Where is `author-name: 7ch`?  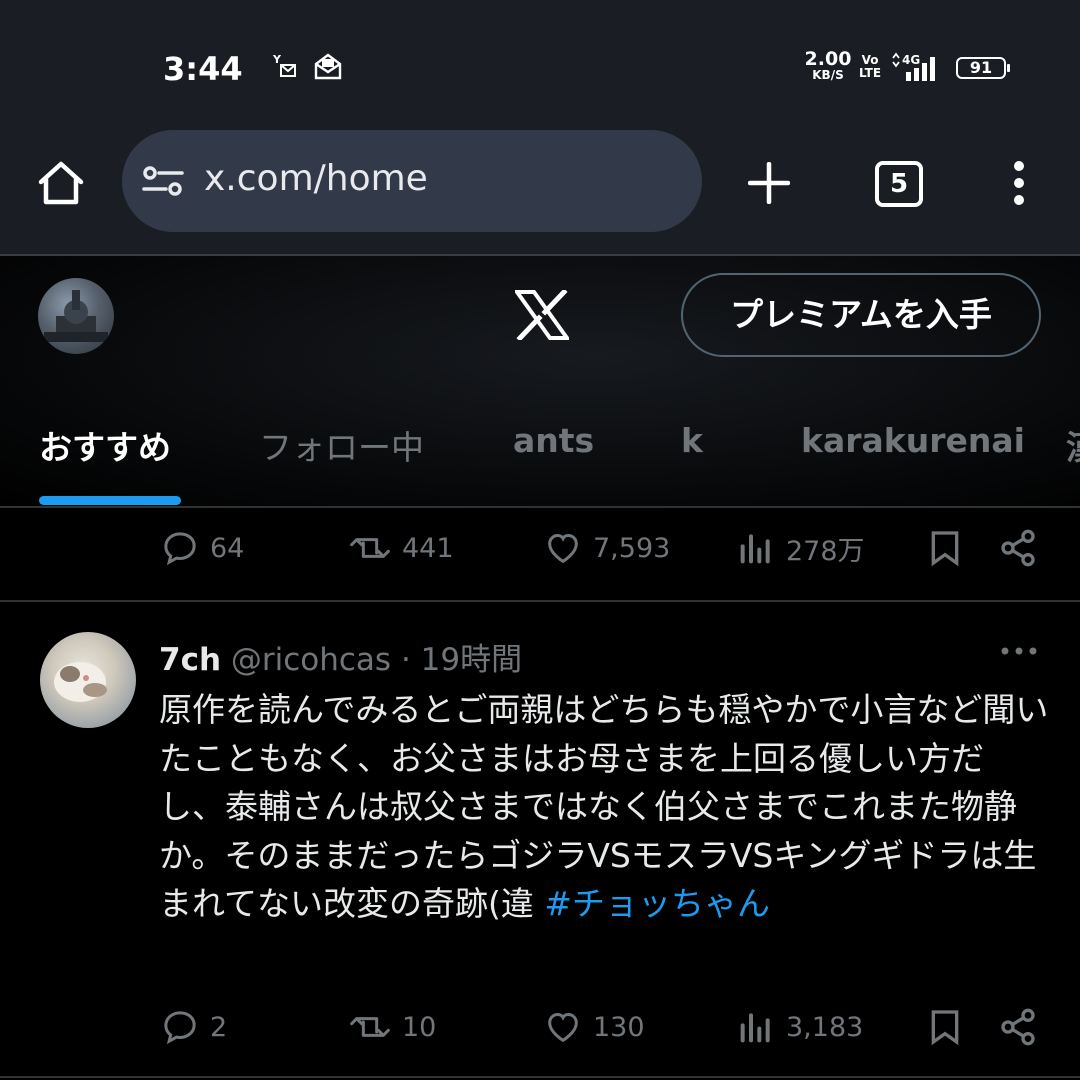
author-name: 7ch is located at coordinates (190, 660).